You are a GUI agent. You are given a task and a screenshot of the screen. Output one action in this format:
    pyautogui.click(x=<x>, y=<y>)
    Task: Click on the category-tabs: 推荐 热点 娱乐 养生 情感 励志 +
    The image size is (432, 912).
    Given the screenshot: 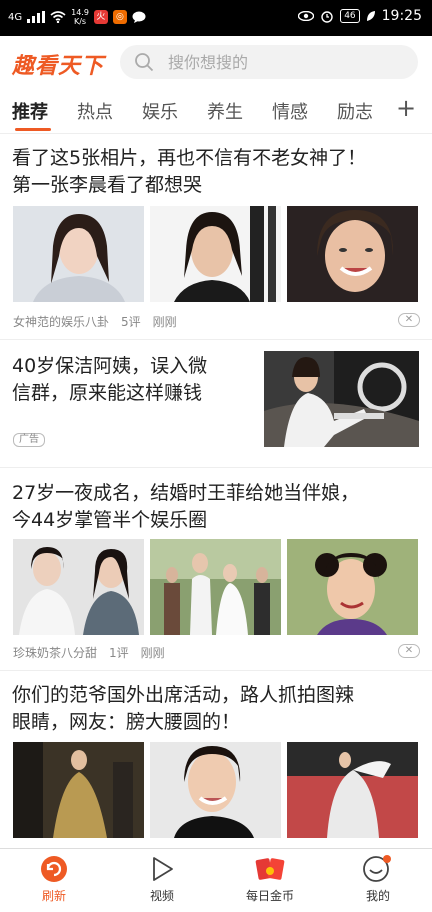 What is the action you would take?
    pyautogui.click(x=216, y=112)
    